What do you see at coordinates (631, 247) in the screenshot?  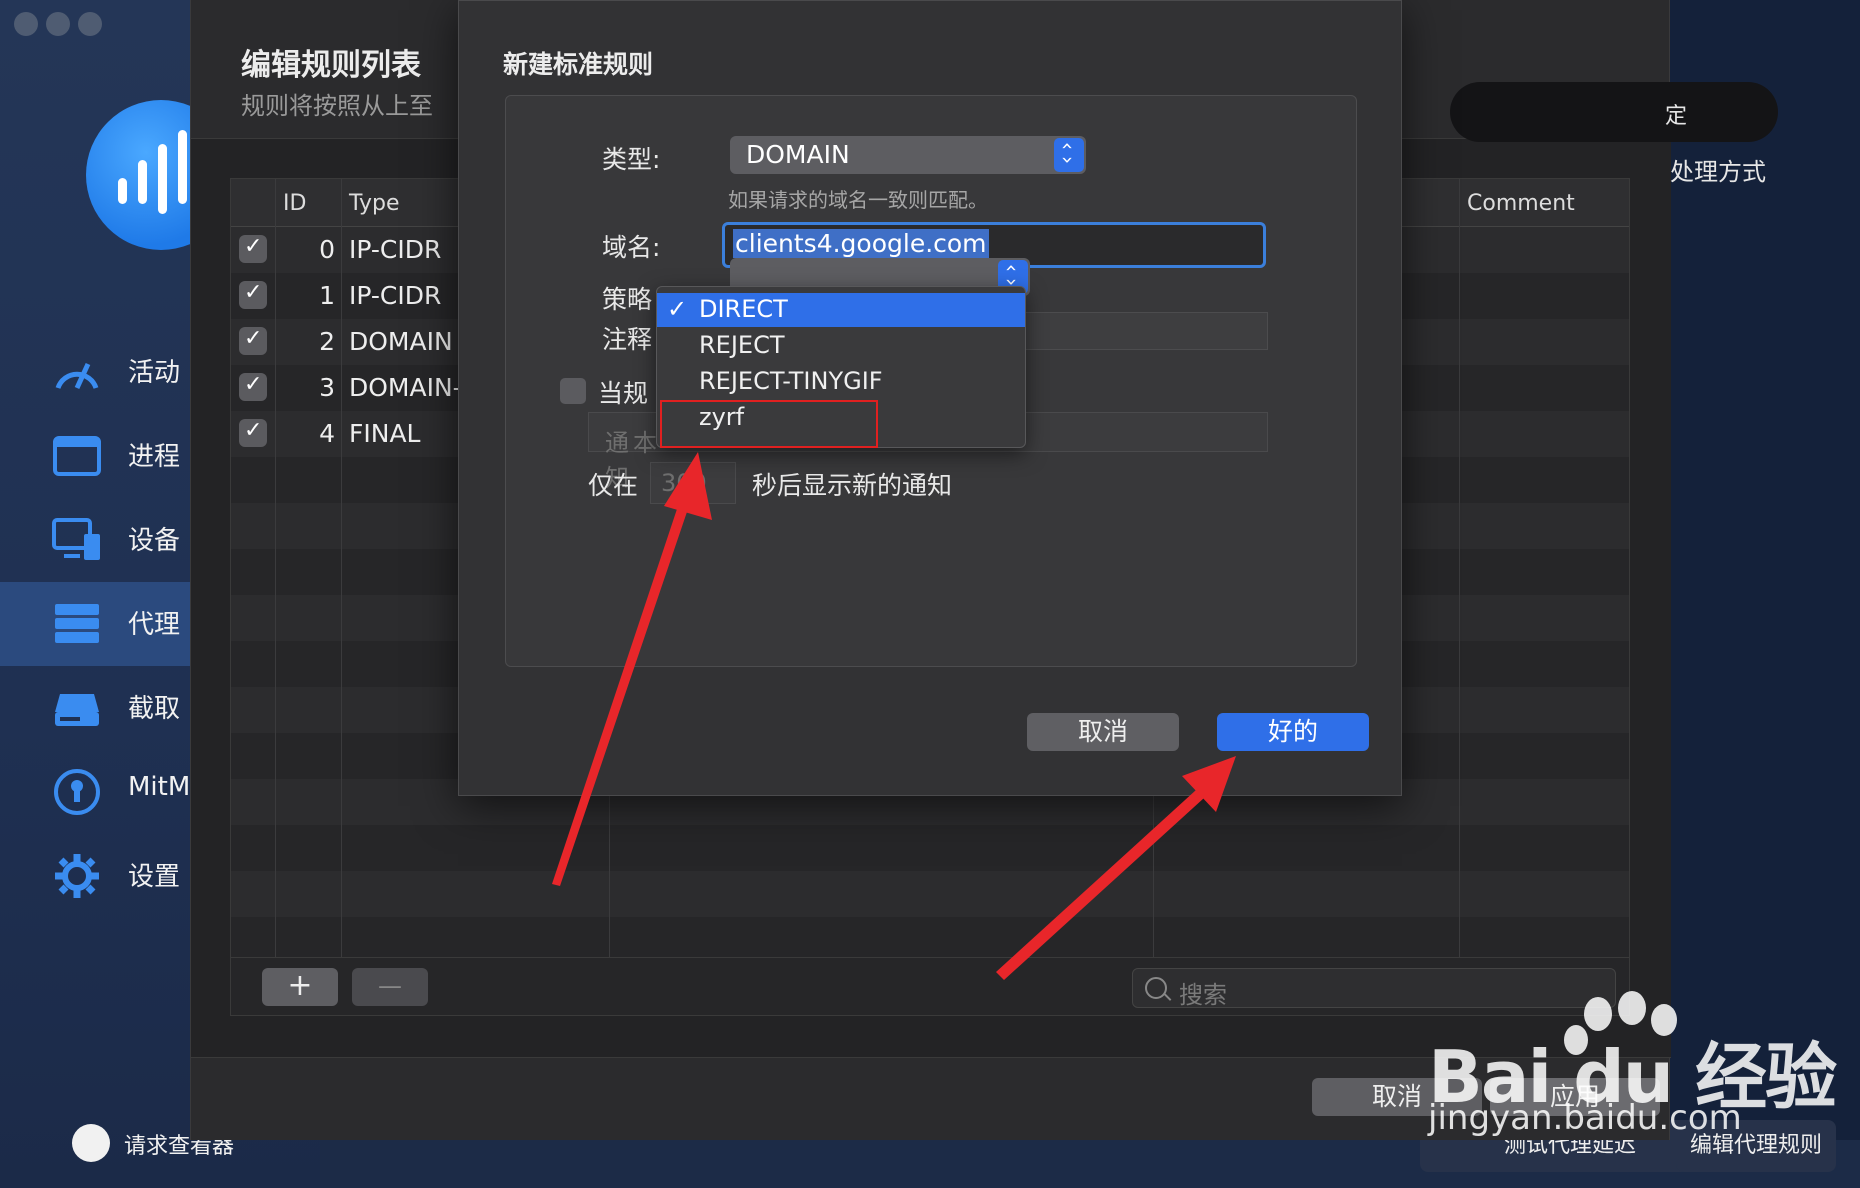 I see `domain-label: 域名:` at bounding box center [631, 247].